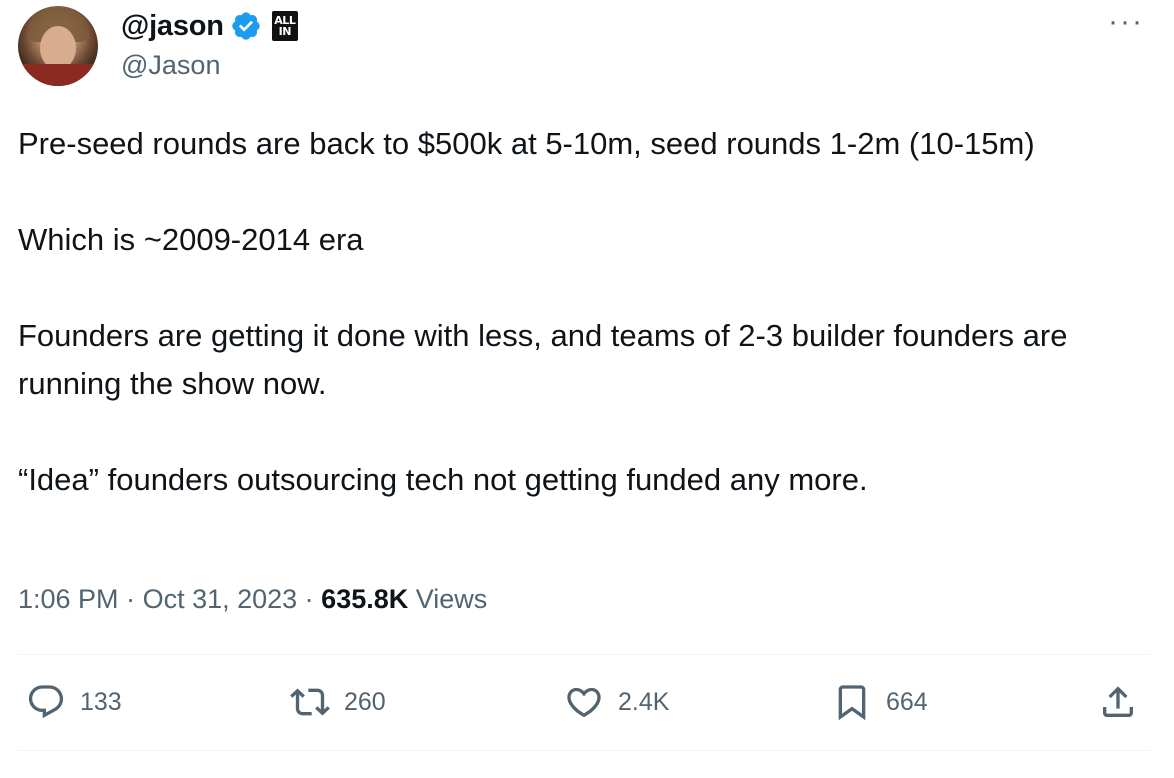 The image size is (1174, 778). Describe the element at coordinates (907, 701) in the screenshot. I see `bookmark-count: 664` at that location.